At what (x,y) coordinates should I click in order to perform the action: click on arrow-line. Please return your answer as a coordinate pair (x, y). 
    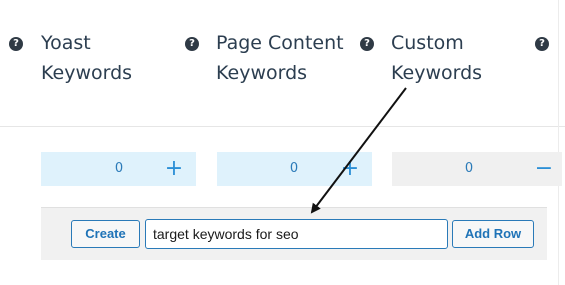
    Looking at the image, I should click on (358, 150).